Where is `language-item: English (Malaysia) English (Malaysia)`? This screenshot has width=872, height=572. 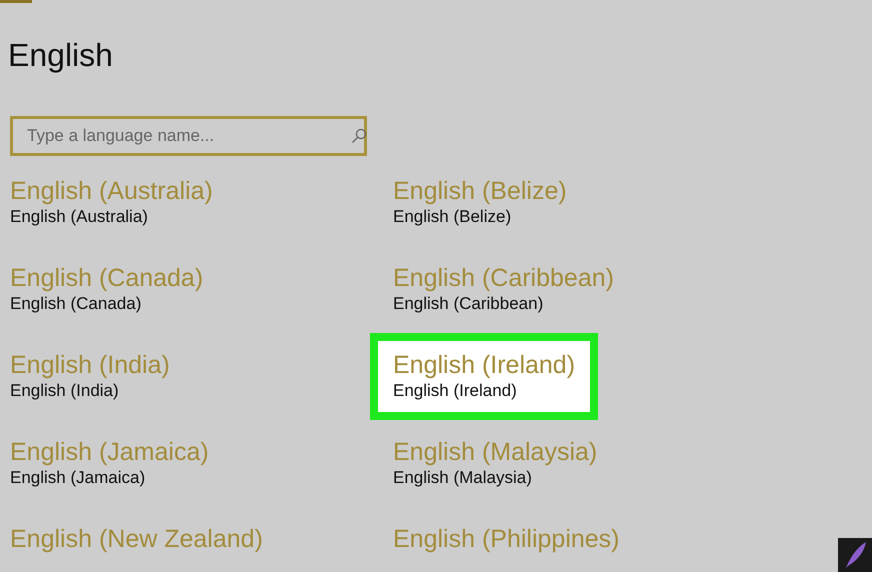
language-item: English (Malaysia) English (Malaysia) is located at coordinates (495, 463).